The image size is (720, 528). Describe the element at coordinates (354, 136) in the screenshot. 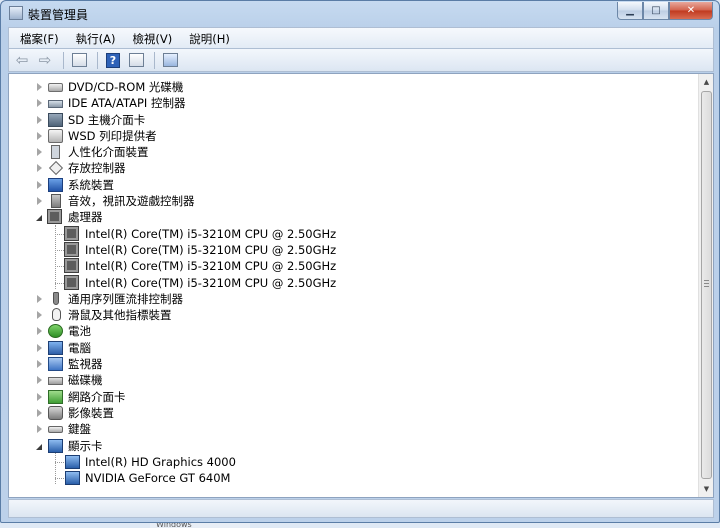

I see `tree-category: WSD 列印提供者` at that location.